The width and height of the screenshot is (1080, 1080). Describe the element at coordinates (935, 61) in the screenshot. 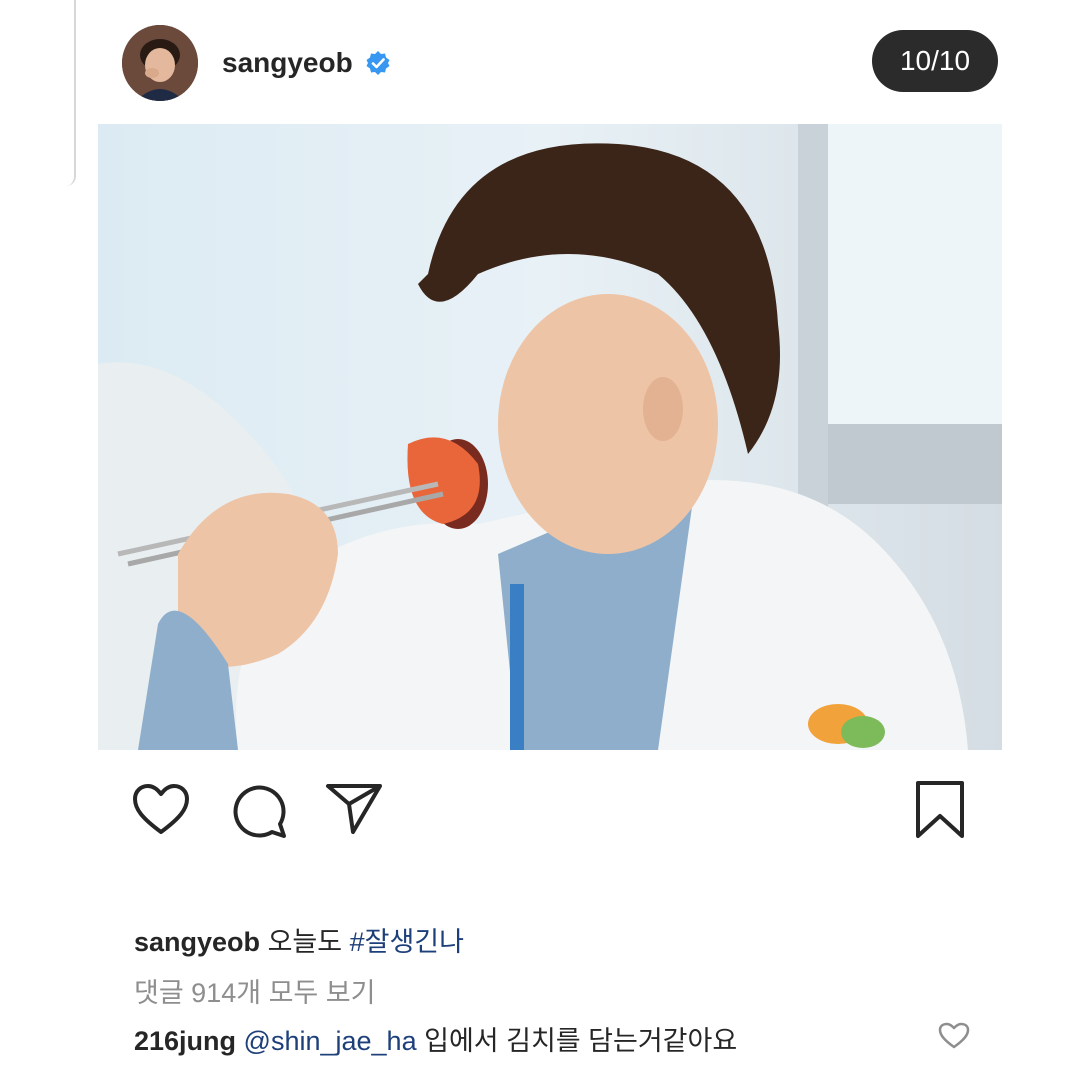

I see `page-counter-badge: 10/10` at that location.